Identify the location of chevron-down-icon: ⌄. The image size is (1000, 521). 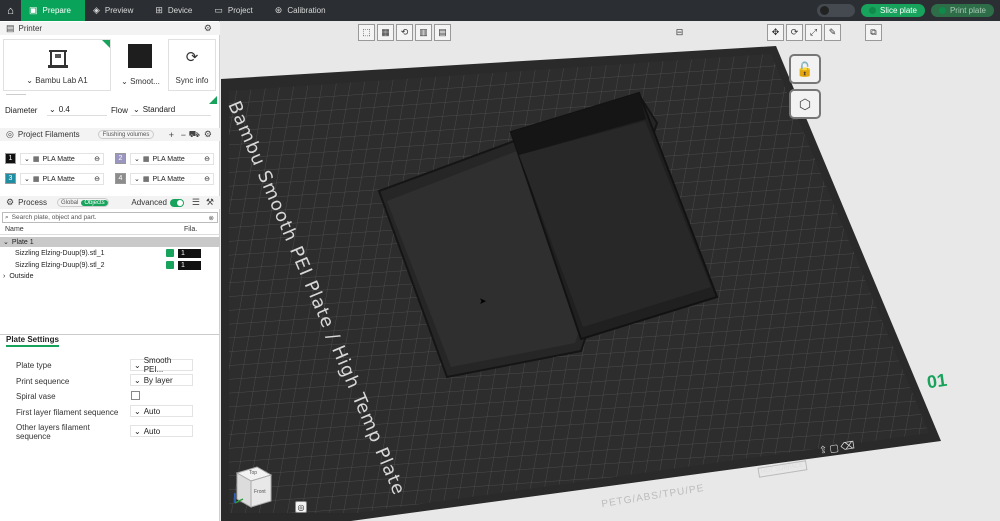
(6, 242).